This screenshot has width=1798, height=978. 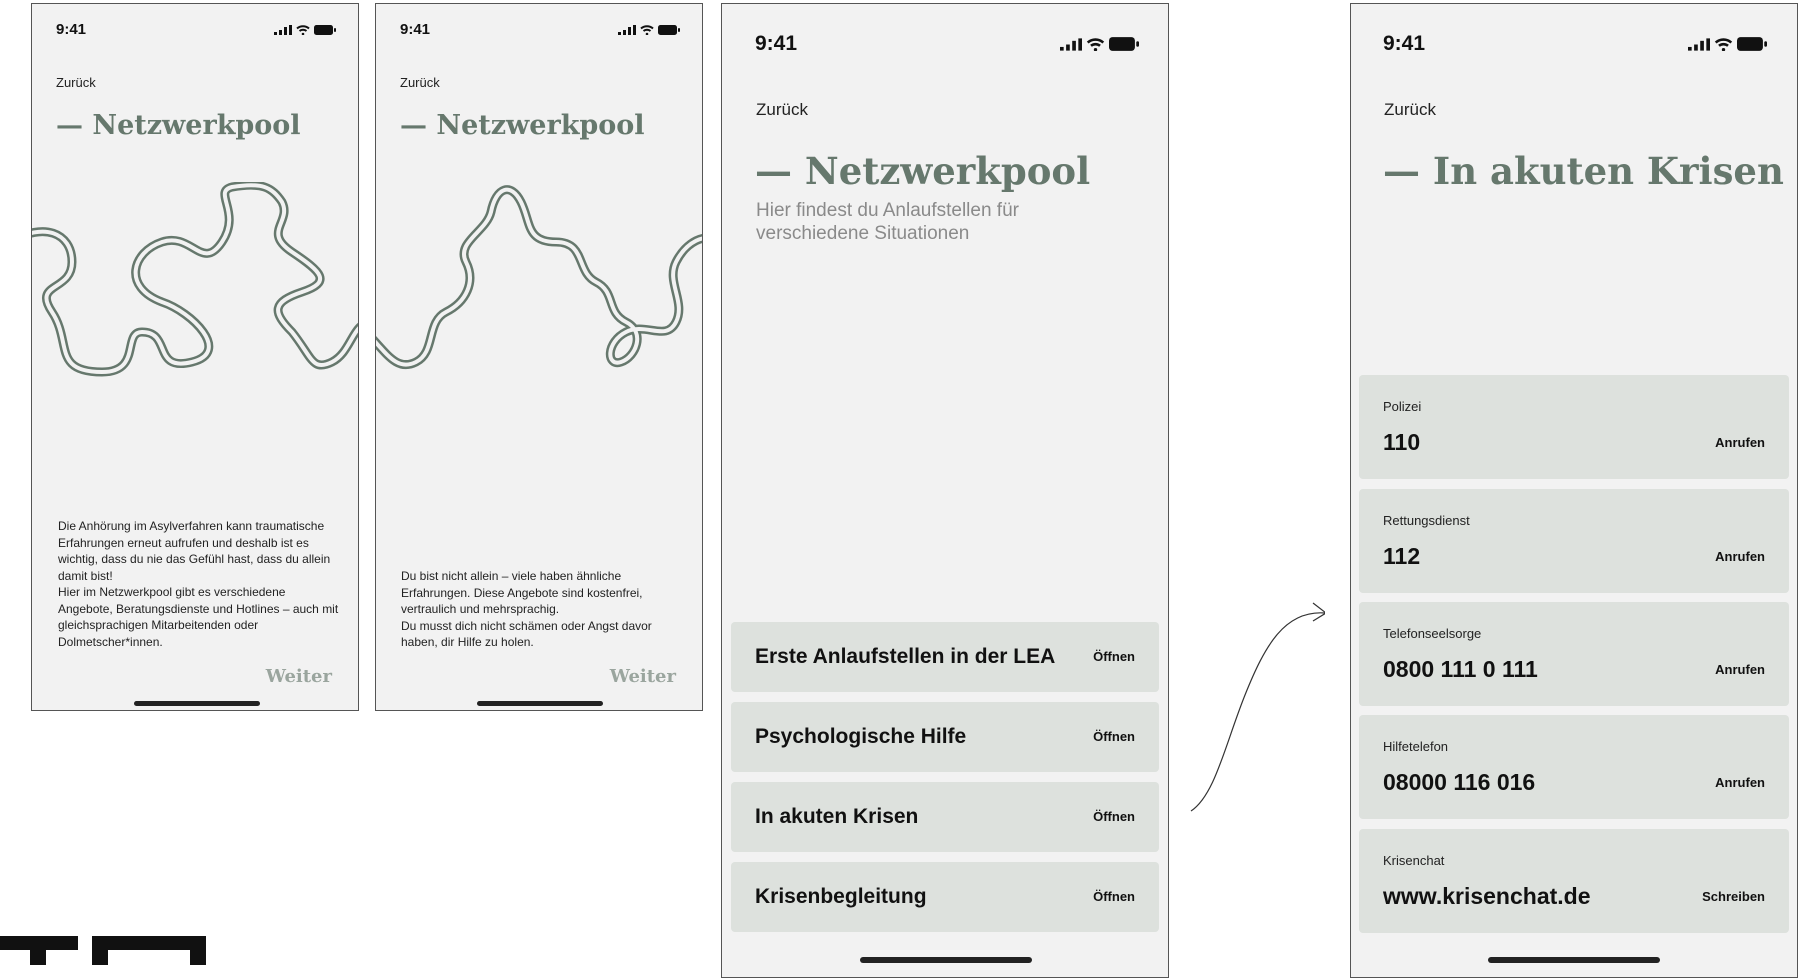 What do you see at coordinates (1402, 406) in the screenshot?
I see `contact-name: Polizei` at bounding box center [1402, 406].